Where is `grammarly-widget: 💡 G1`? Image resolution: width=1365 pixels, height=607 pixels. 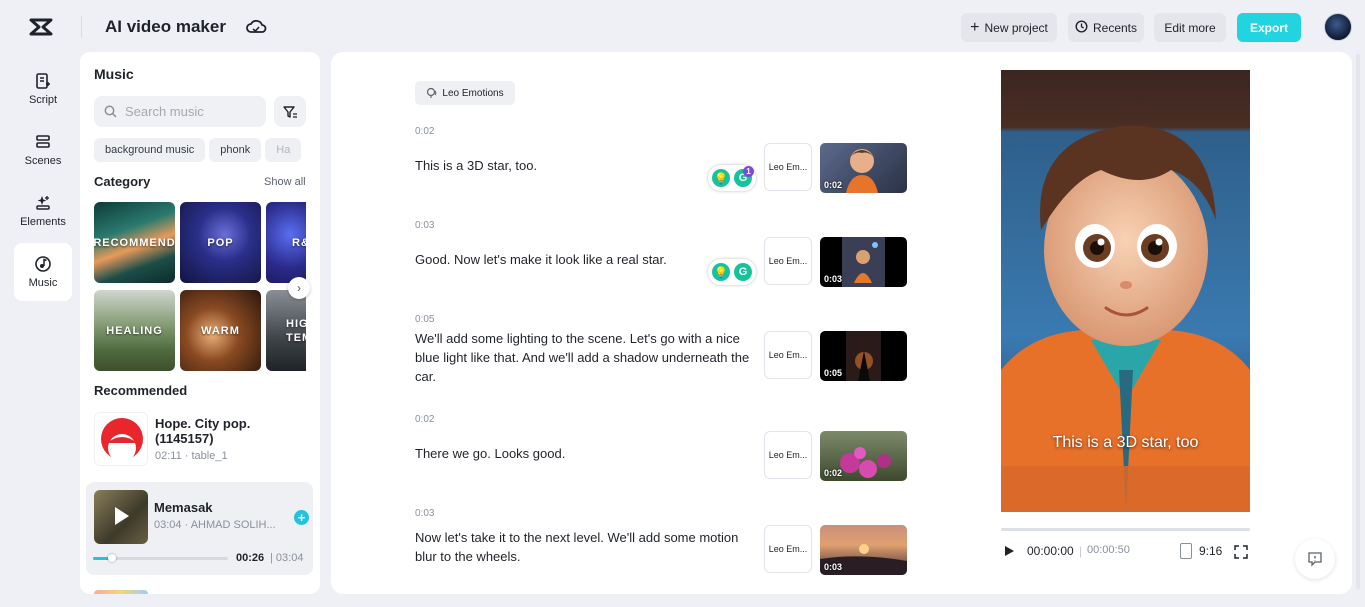 grammarly-widget: 💡 G1 is located at coordinates (732, 178).